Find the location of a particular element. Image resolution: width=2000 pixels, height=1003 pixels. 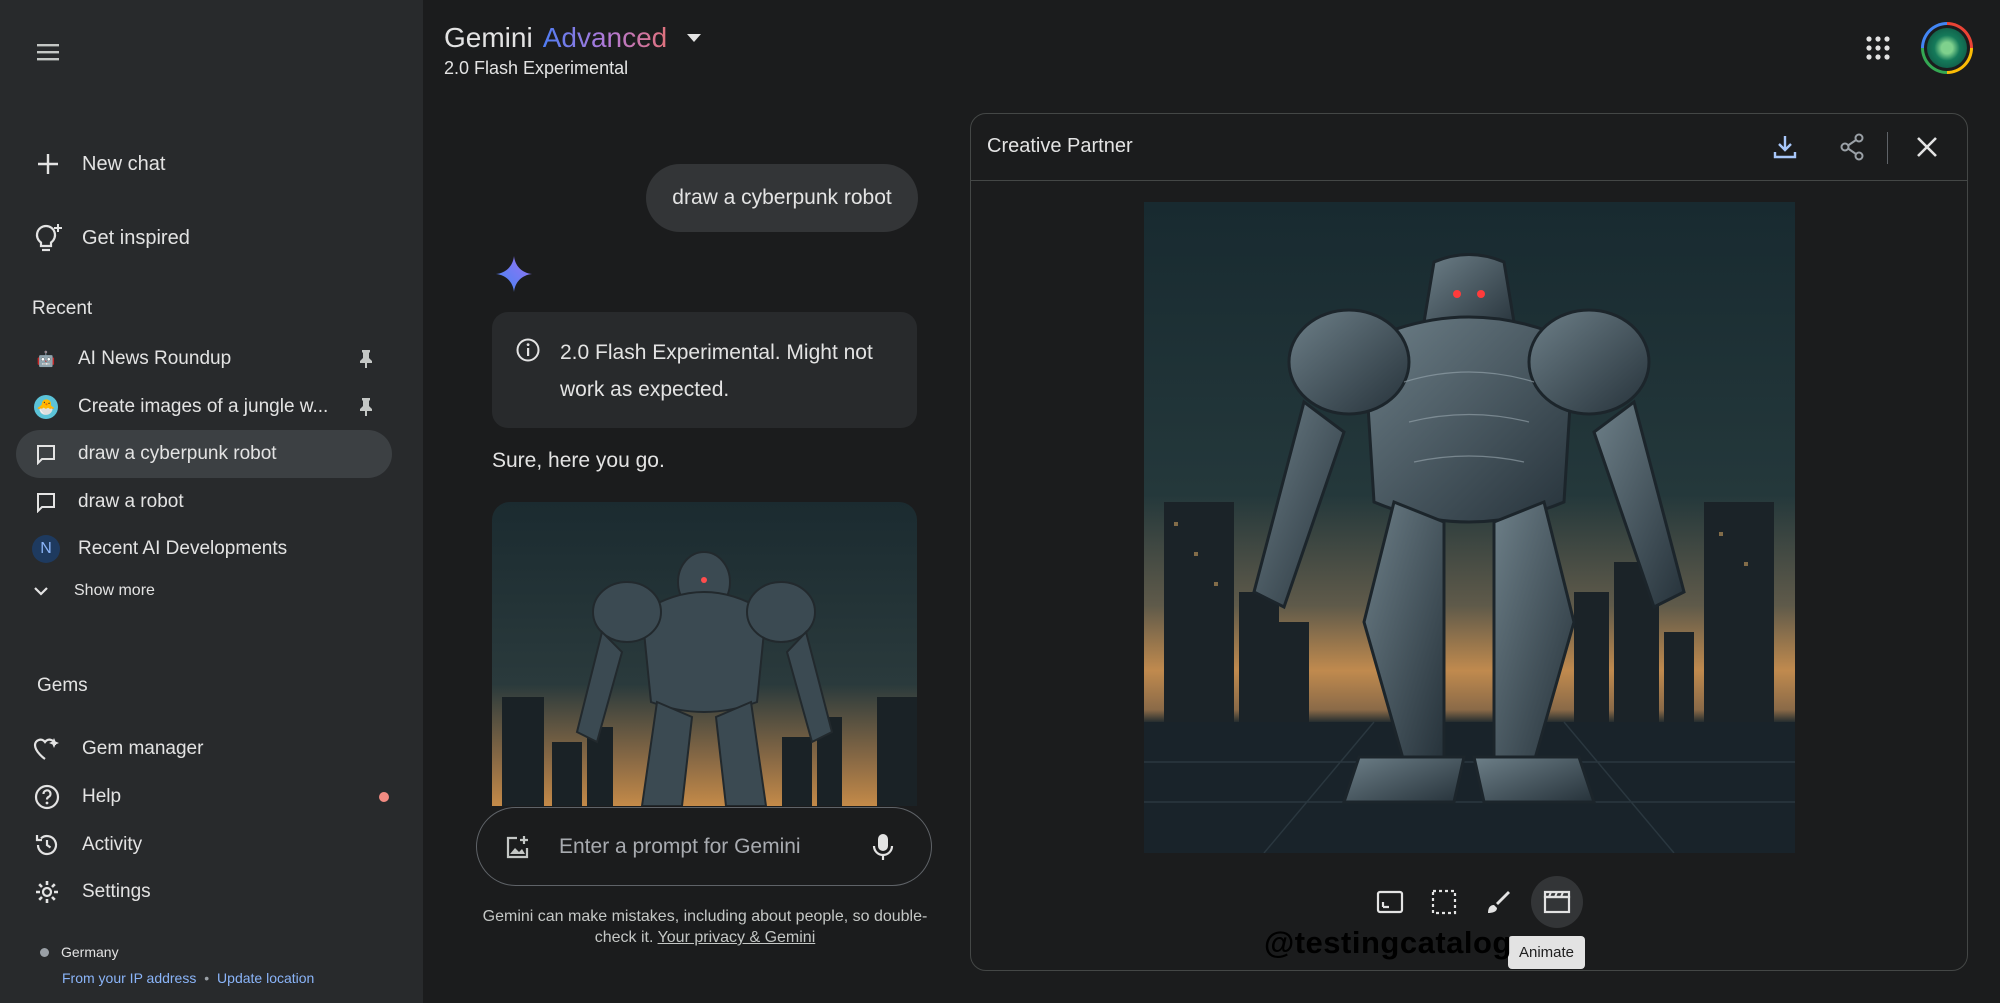

gems-section-title: Gems is located at coordinates (62, 685).